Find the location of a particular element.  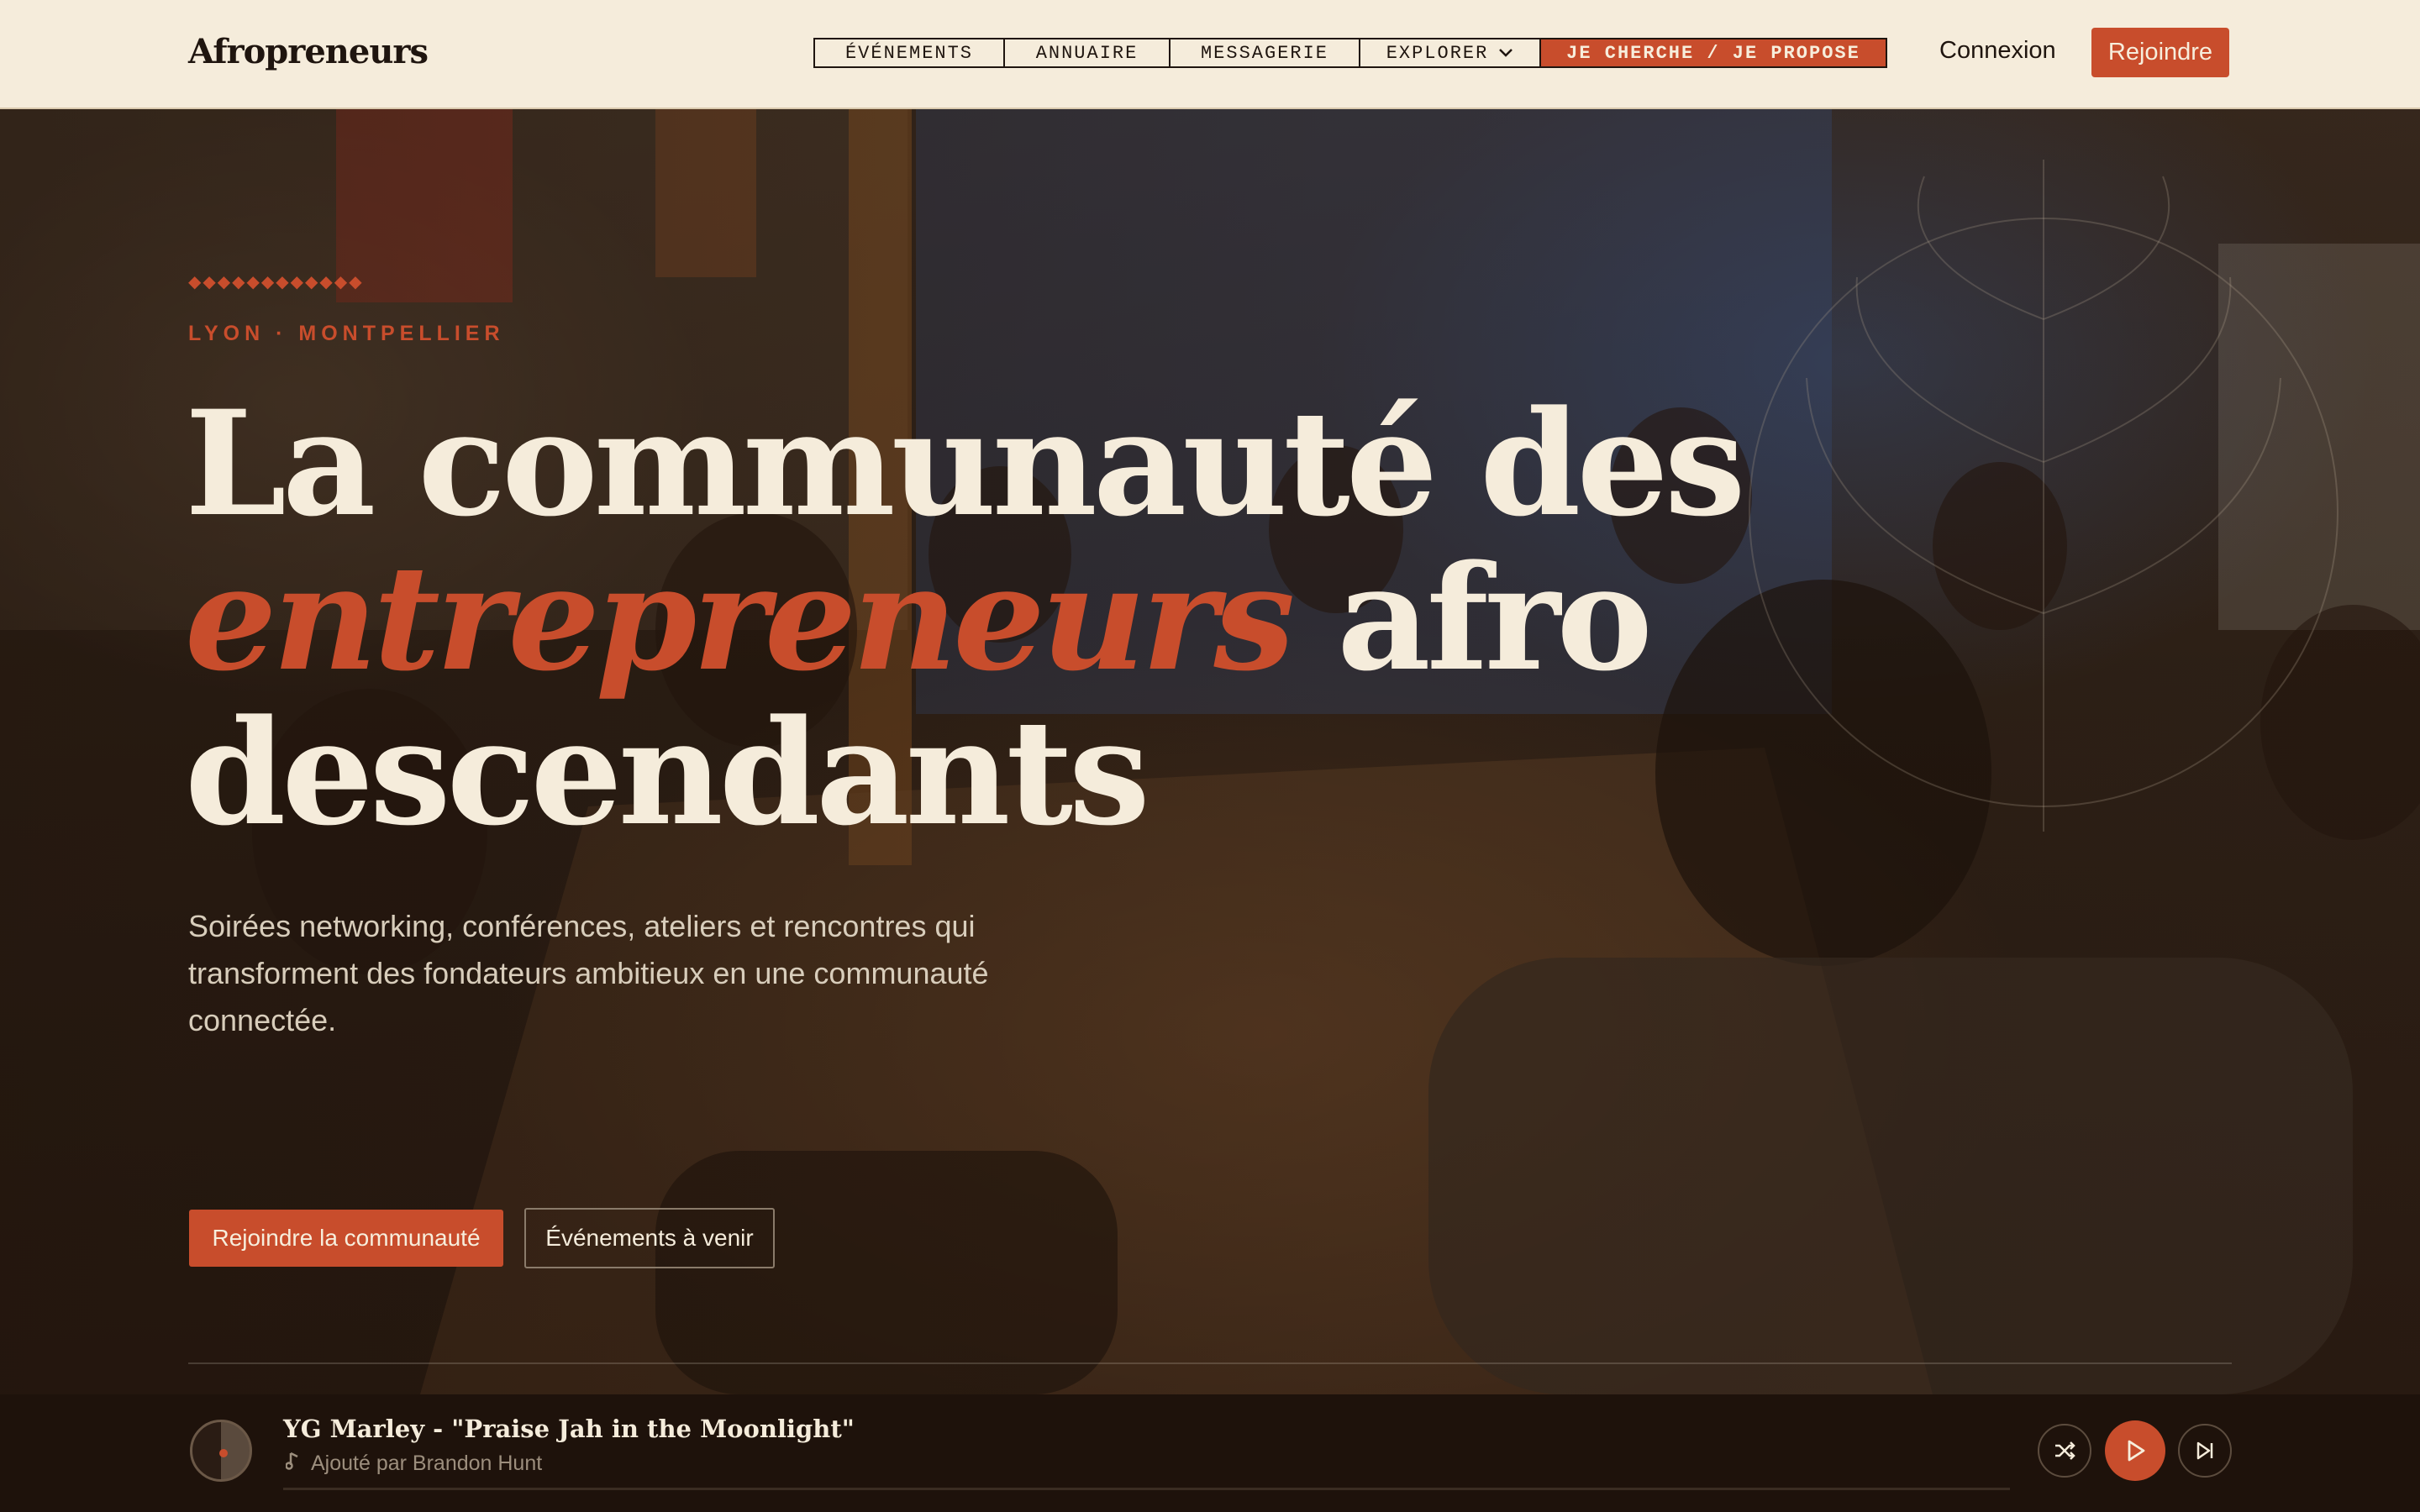

play-icon is located at coordinates (2136, 1451).